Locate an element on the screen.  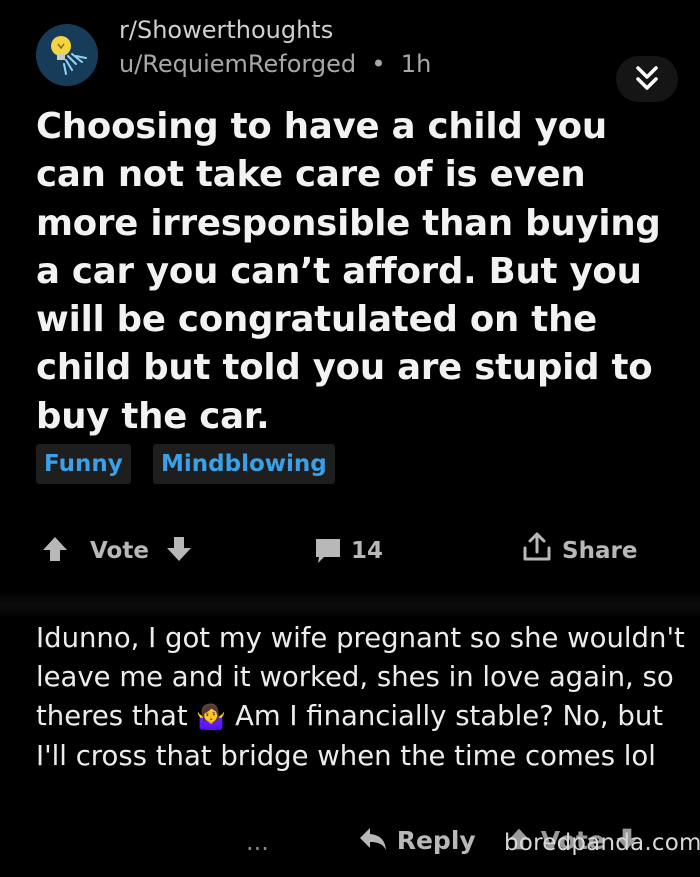
upvote-arrow-icon is located at coordinates (55, 549).